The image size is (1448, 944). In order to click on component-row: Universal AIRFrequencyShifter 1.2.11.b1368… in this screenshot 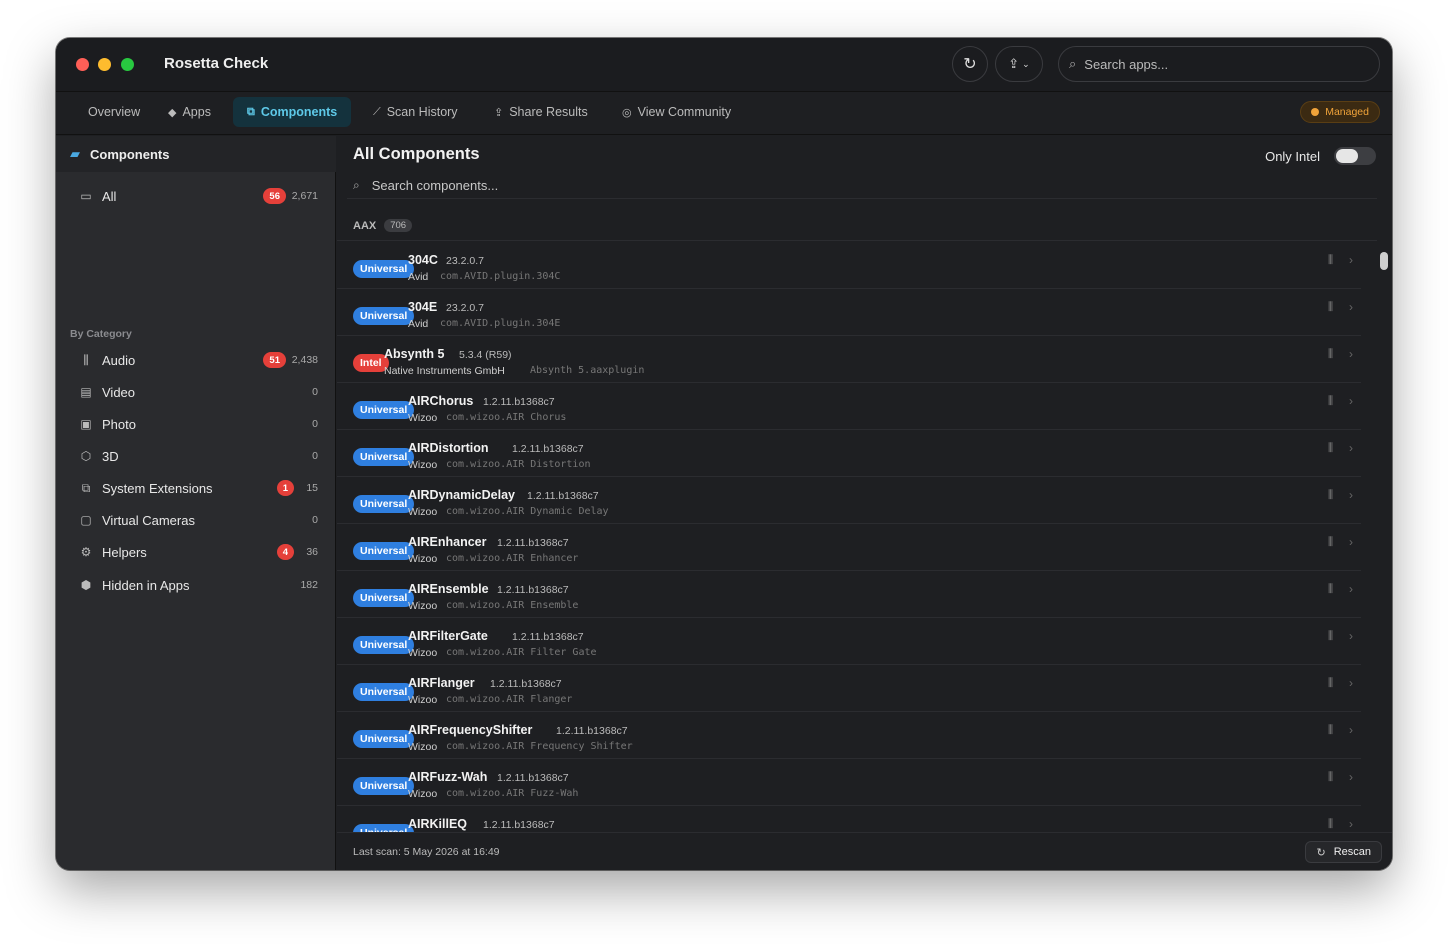, I will do `click(849, 735)`.